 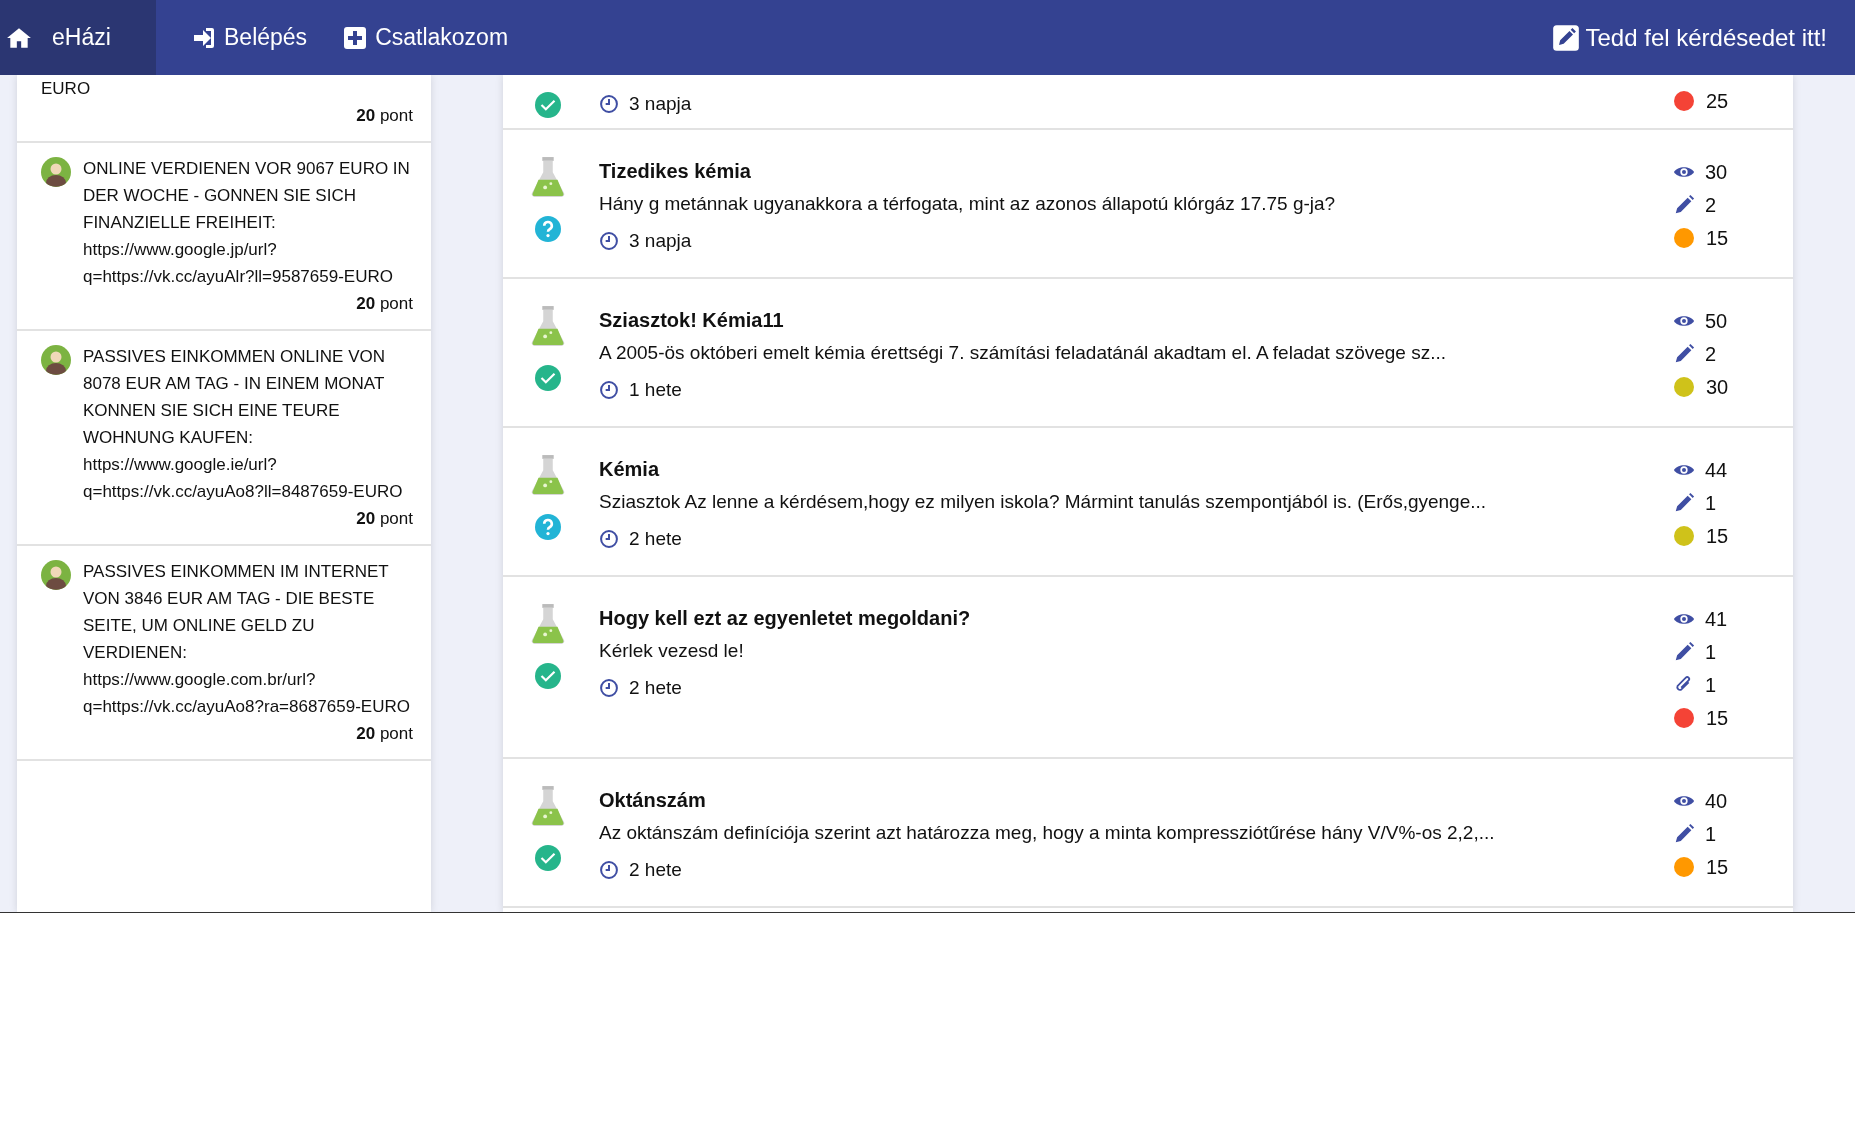 What do you see at coordinates (355, 37) in the screenshot?
I see `plus-icon` at bounding box center [355, 37].